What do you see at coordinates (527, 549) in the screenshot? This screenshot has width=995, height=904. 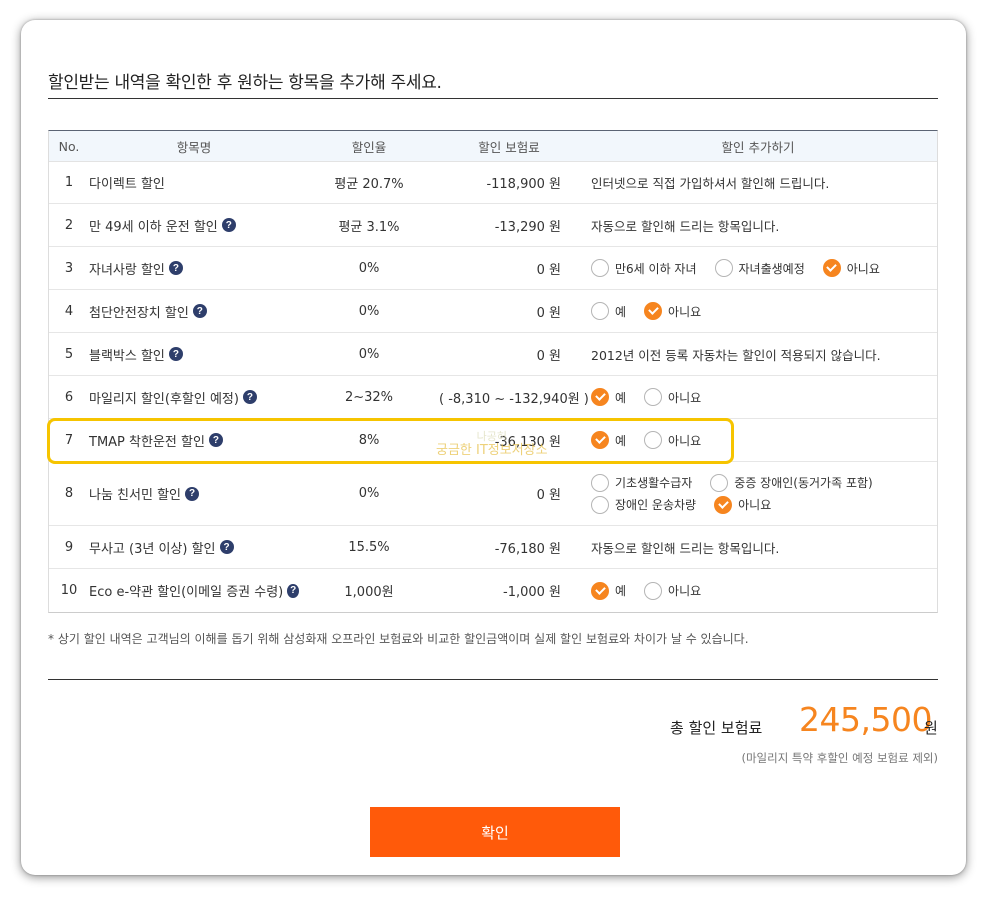 I see `row-premium: -76,180 원` at bounding box center [527, 549].